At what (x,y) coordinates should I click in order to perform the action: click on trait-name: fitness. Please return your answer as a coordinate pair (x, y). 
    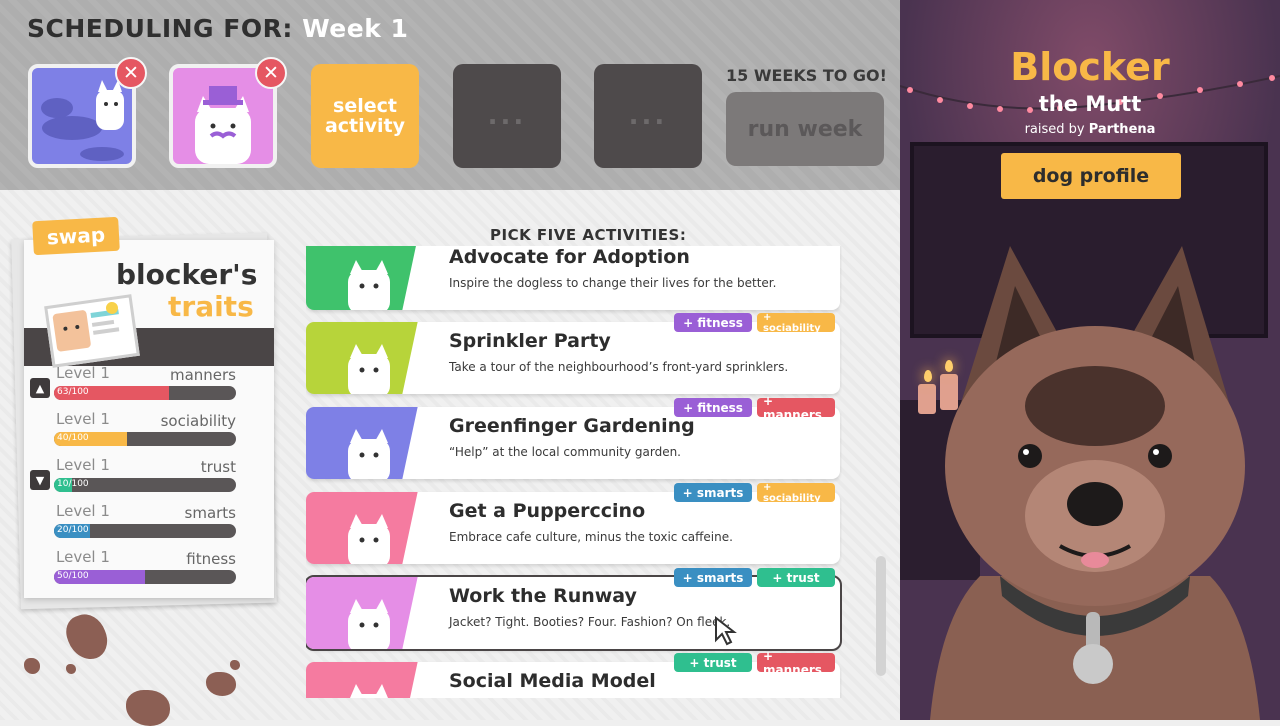
    Looking at the image, I should click on (211, 559).